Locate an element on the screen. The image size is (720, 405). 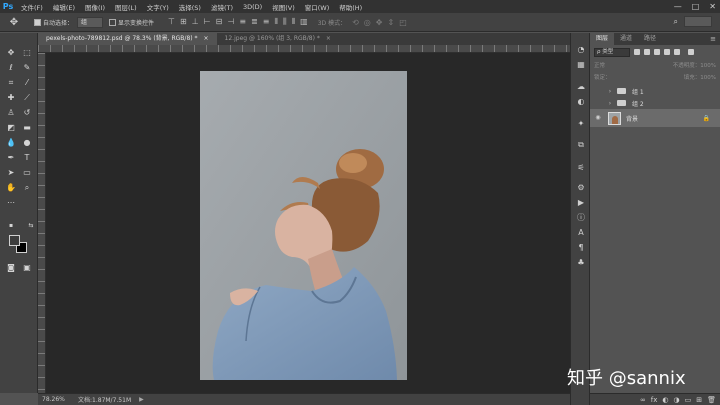
paragraph-panel-icon: ¶ is located at coordinates (581, 248).